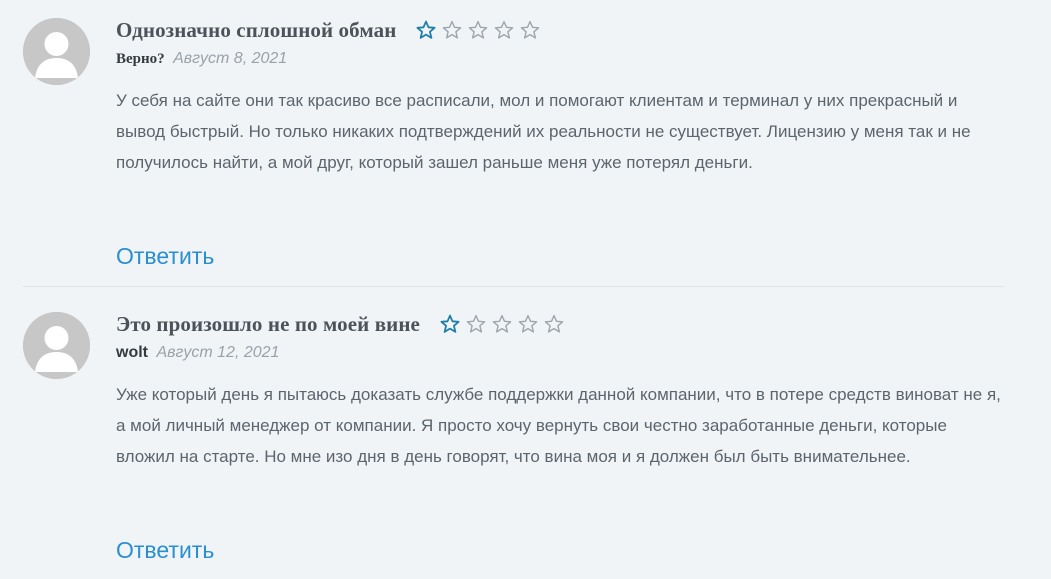 This screenshot has width=1051, height=579. Describe the element at coordinates (140, 59) in the screenshot. I see `review-author: Верно?` at that location.